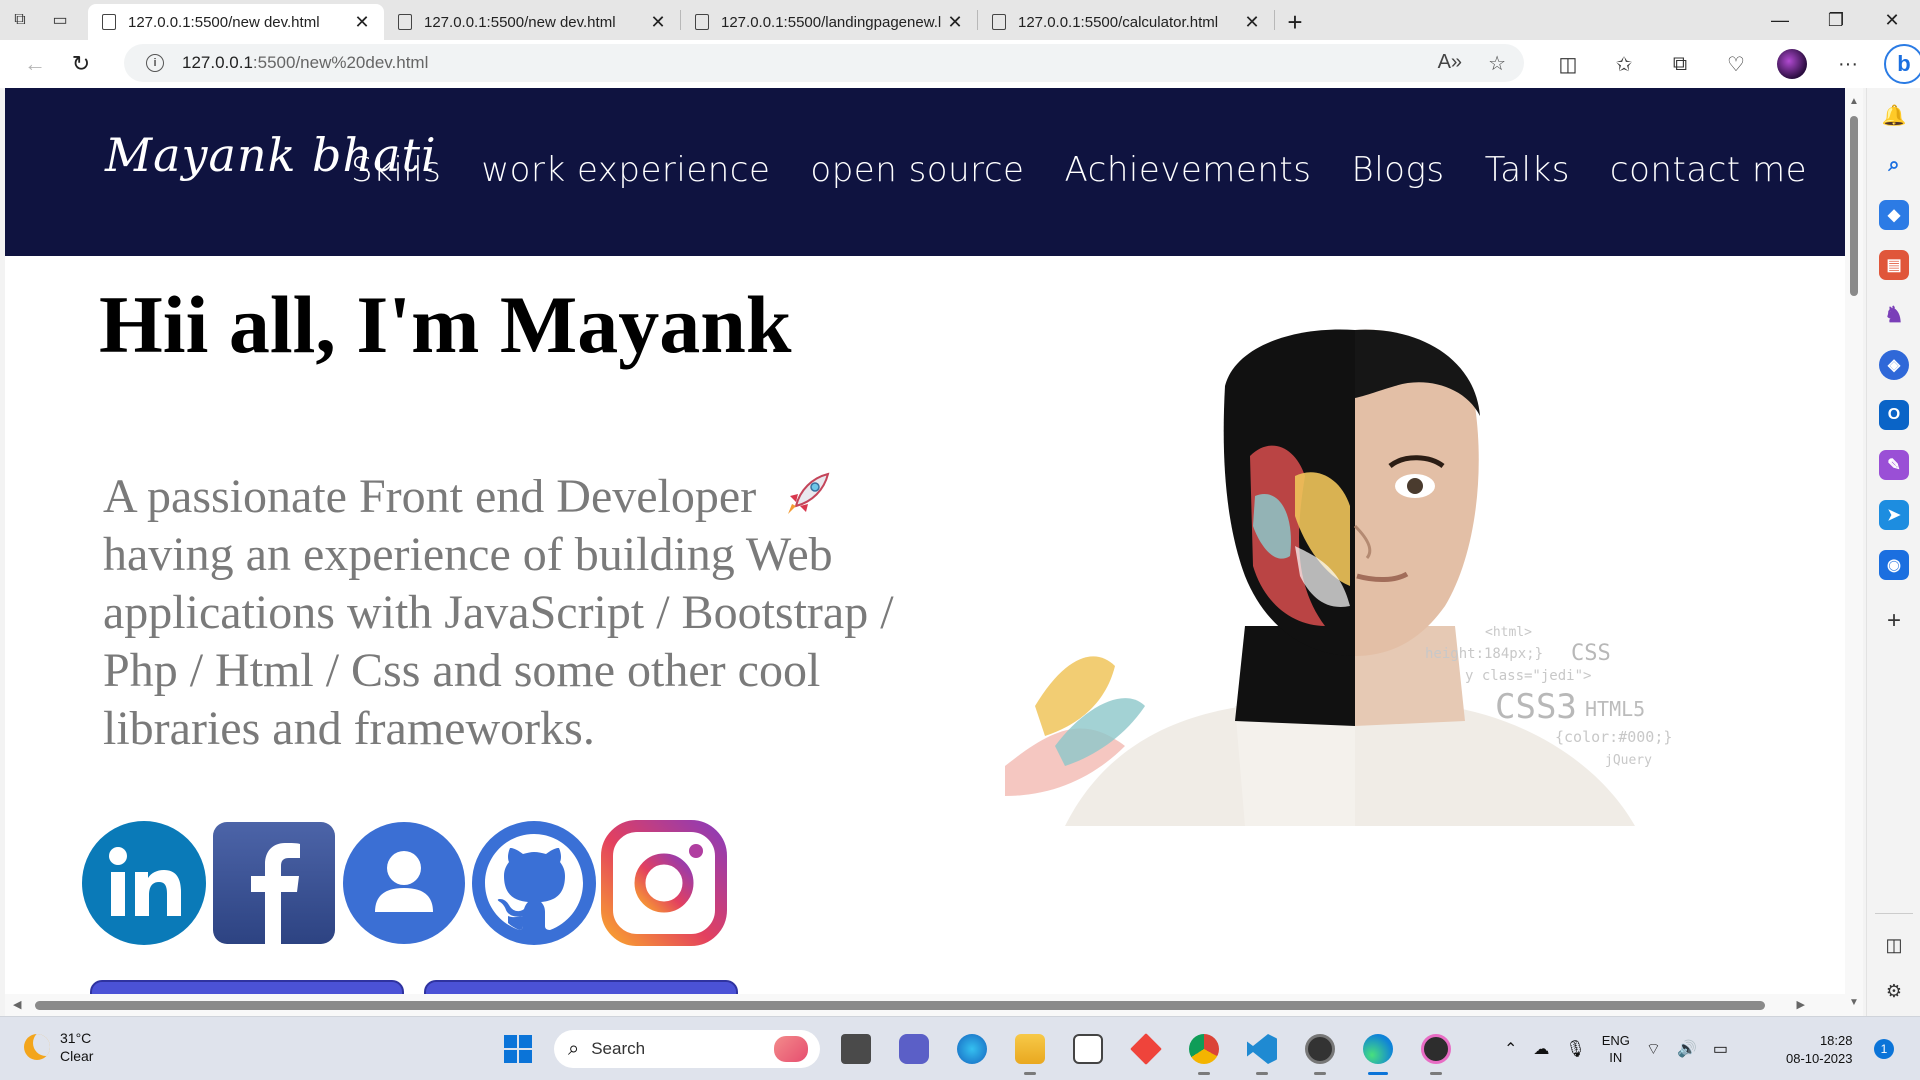 The height and width of the screenshot is (1080, 1920). I want to click on nav-achievements: Achievements, so click(1187, 170).